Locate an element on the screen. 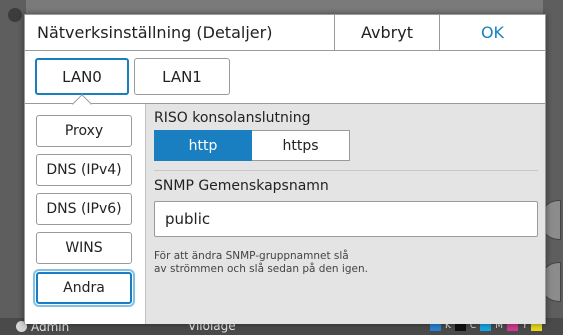 The width and height of the screenshot is (563, 335). riso-connection-toggle: http https is located at coordinates (252, 145).